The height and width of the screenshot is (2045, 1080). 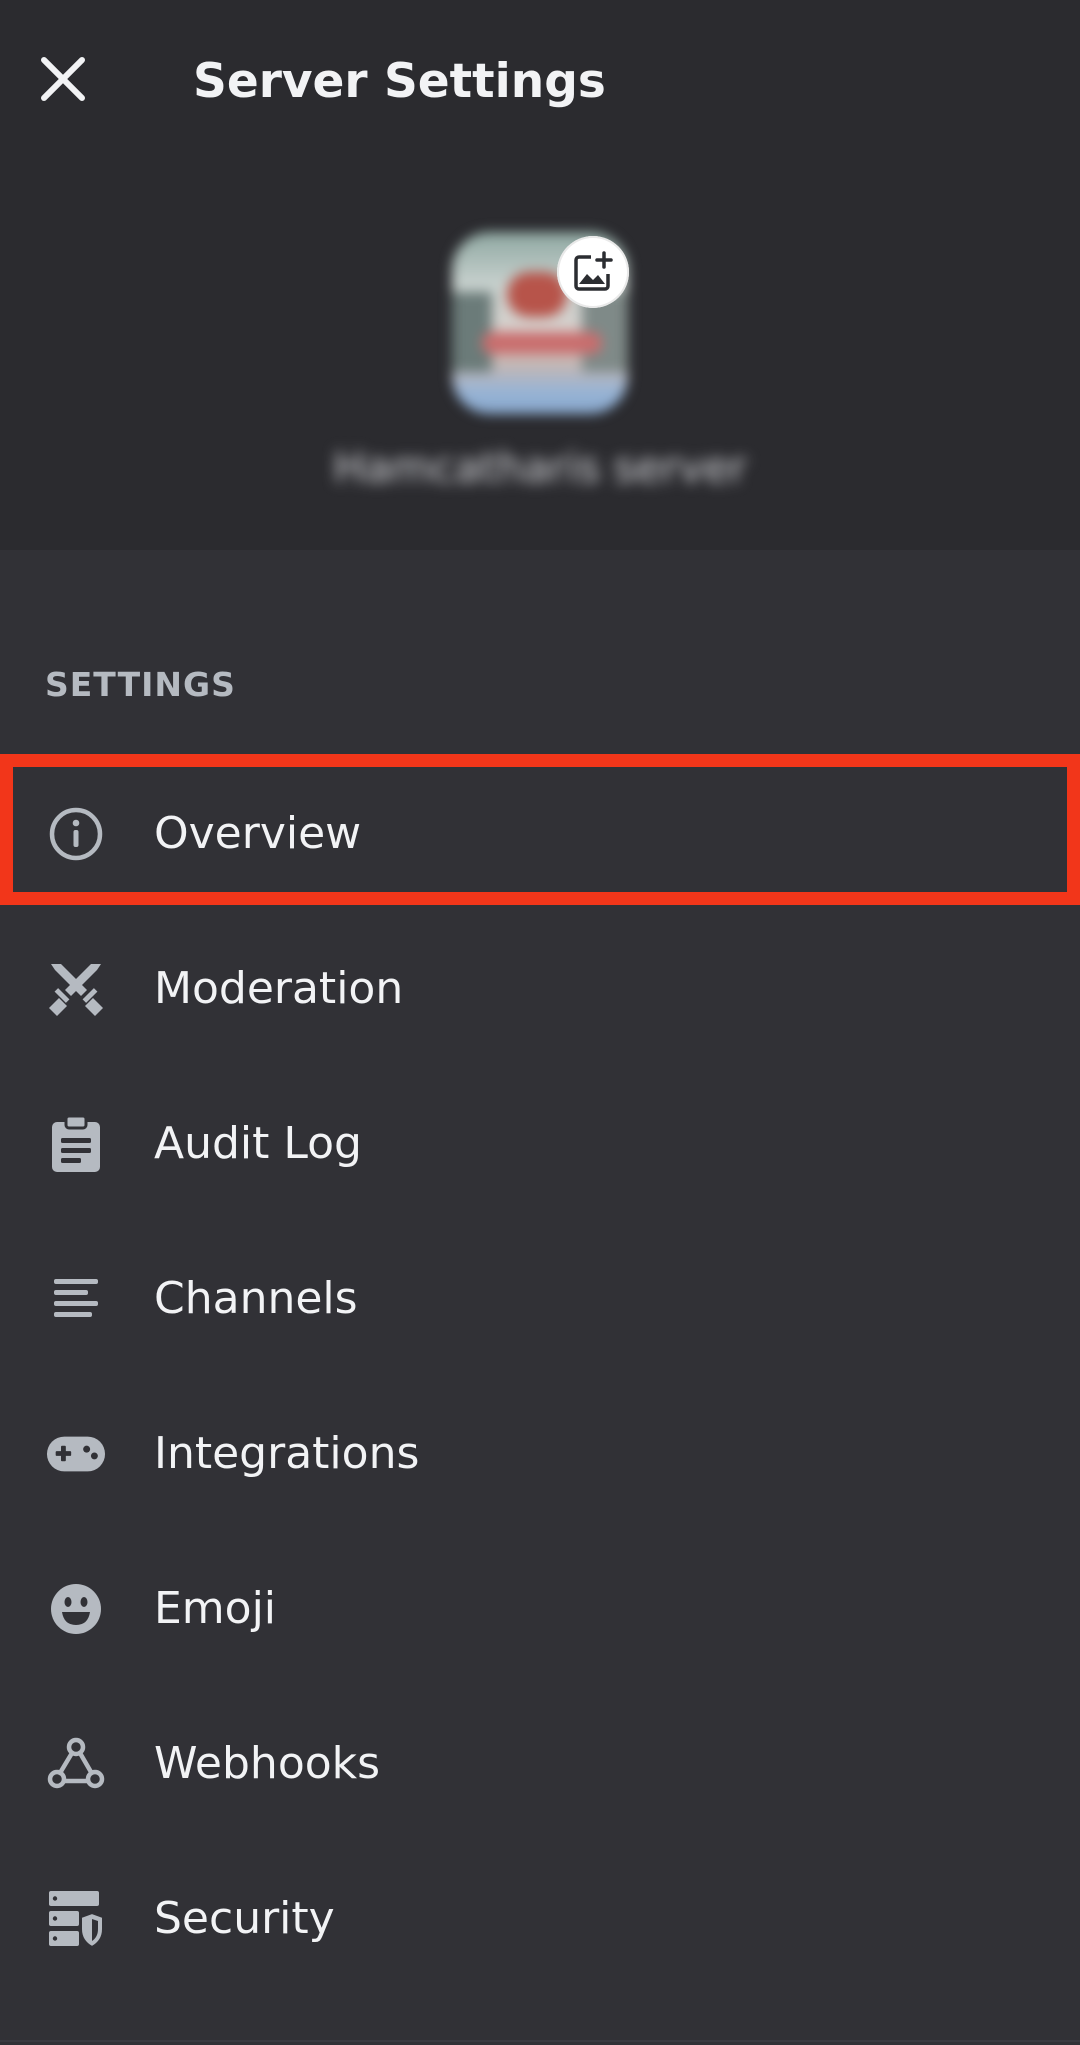 I want to click on upload-server-icon-button, so click(x=593, y=272).